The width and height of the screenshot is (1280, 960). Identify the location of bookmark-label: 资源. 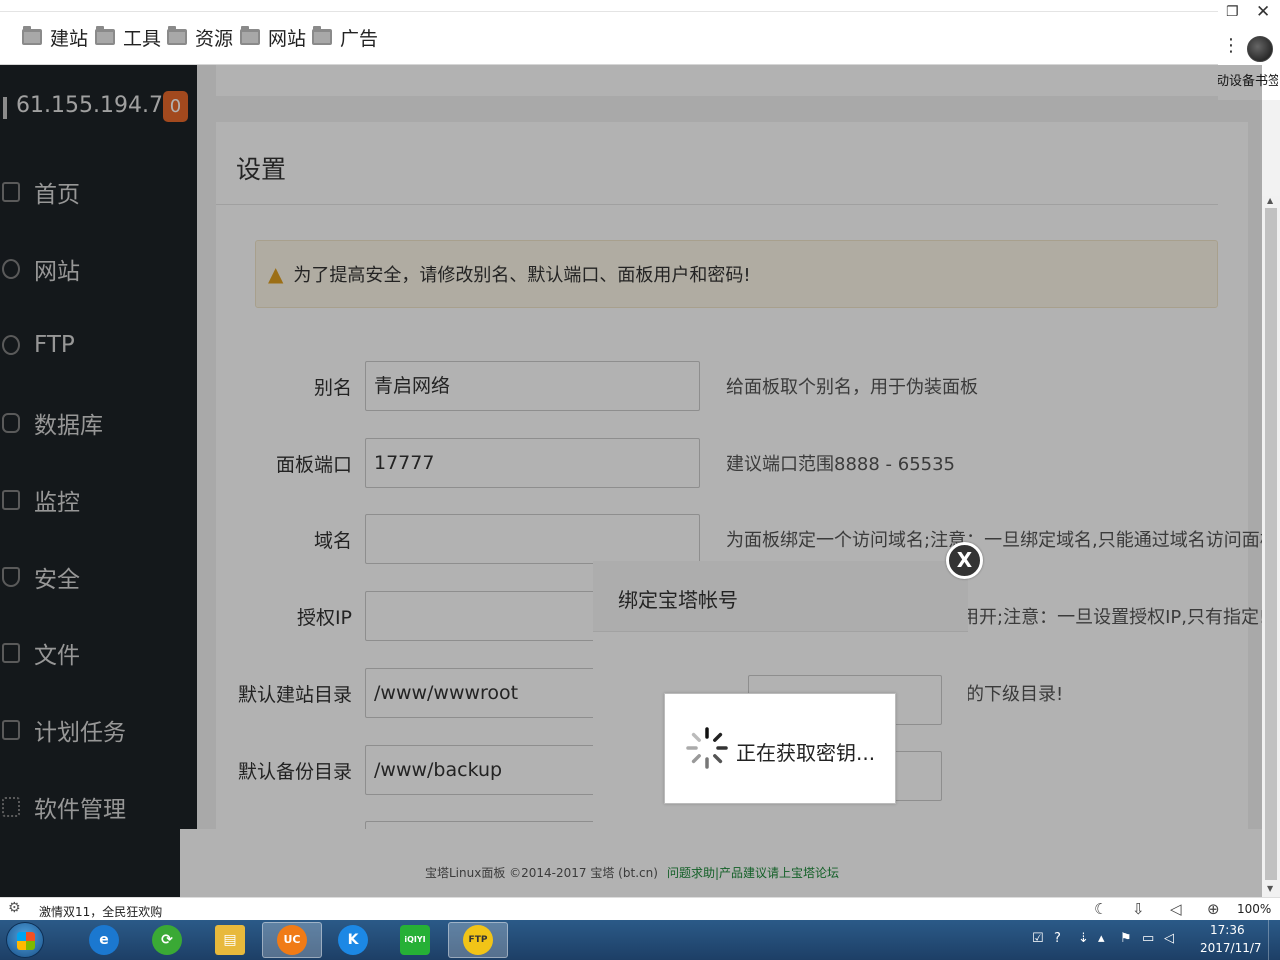
(214, 38).